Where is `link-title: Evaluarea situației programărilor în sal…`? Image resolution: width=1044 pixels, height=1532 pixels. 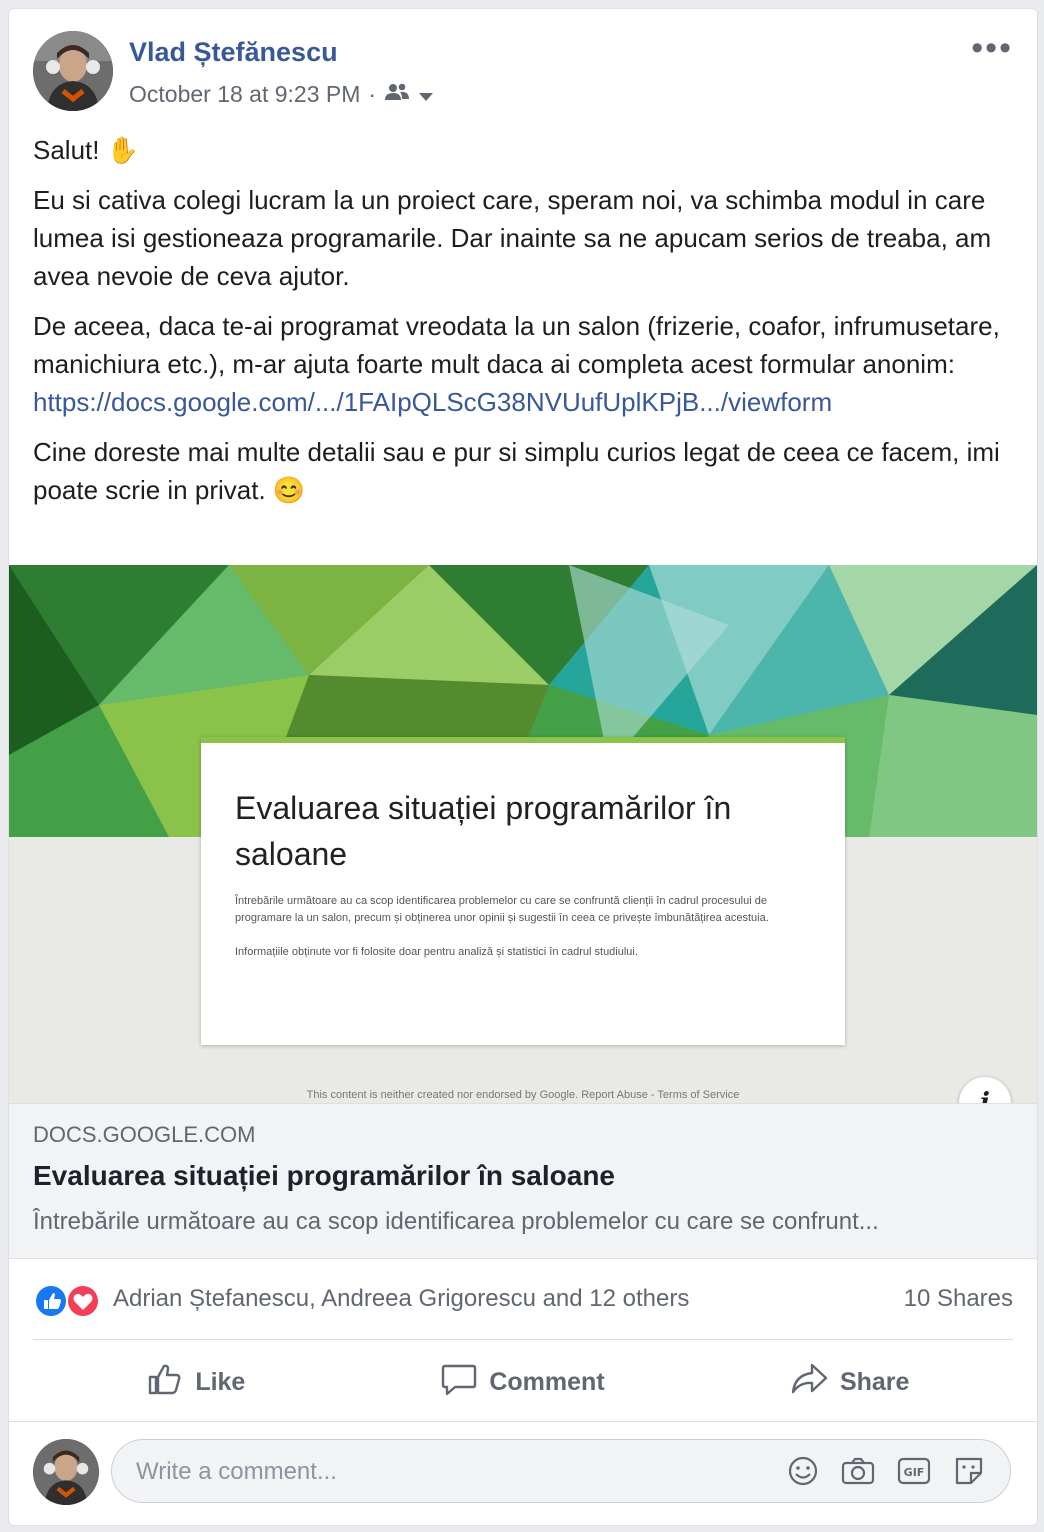 link-title: Evaluarea situației programărilor în sal… is located at coordinates (324, 1175).